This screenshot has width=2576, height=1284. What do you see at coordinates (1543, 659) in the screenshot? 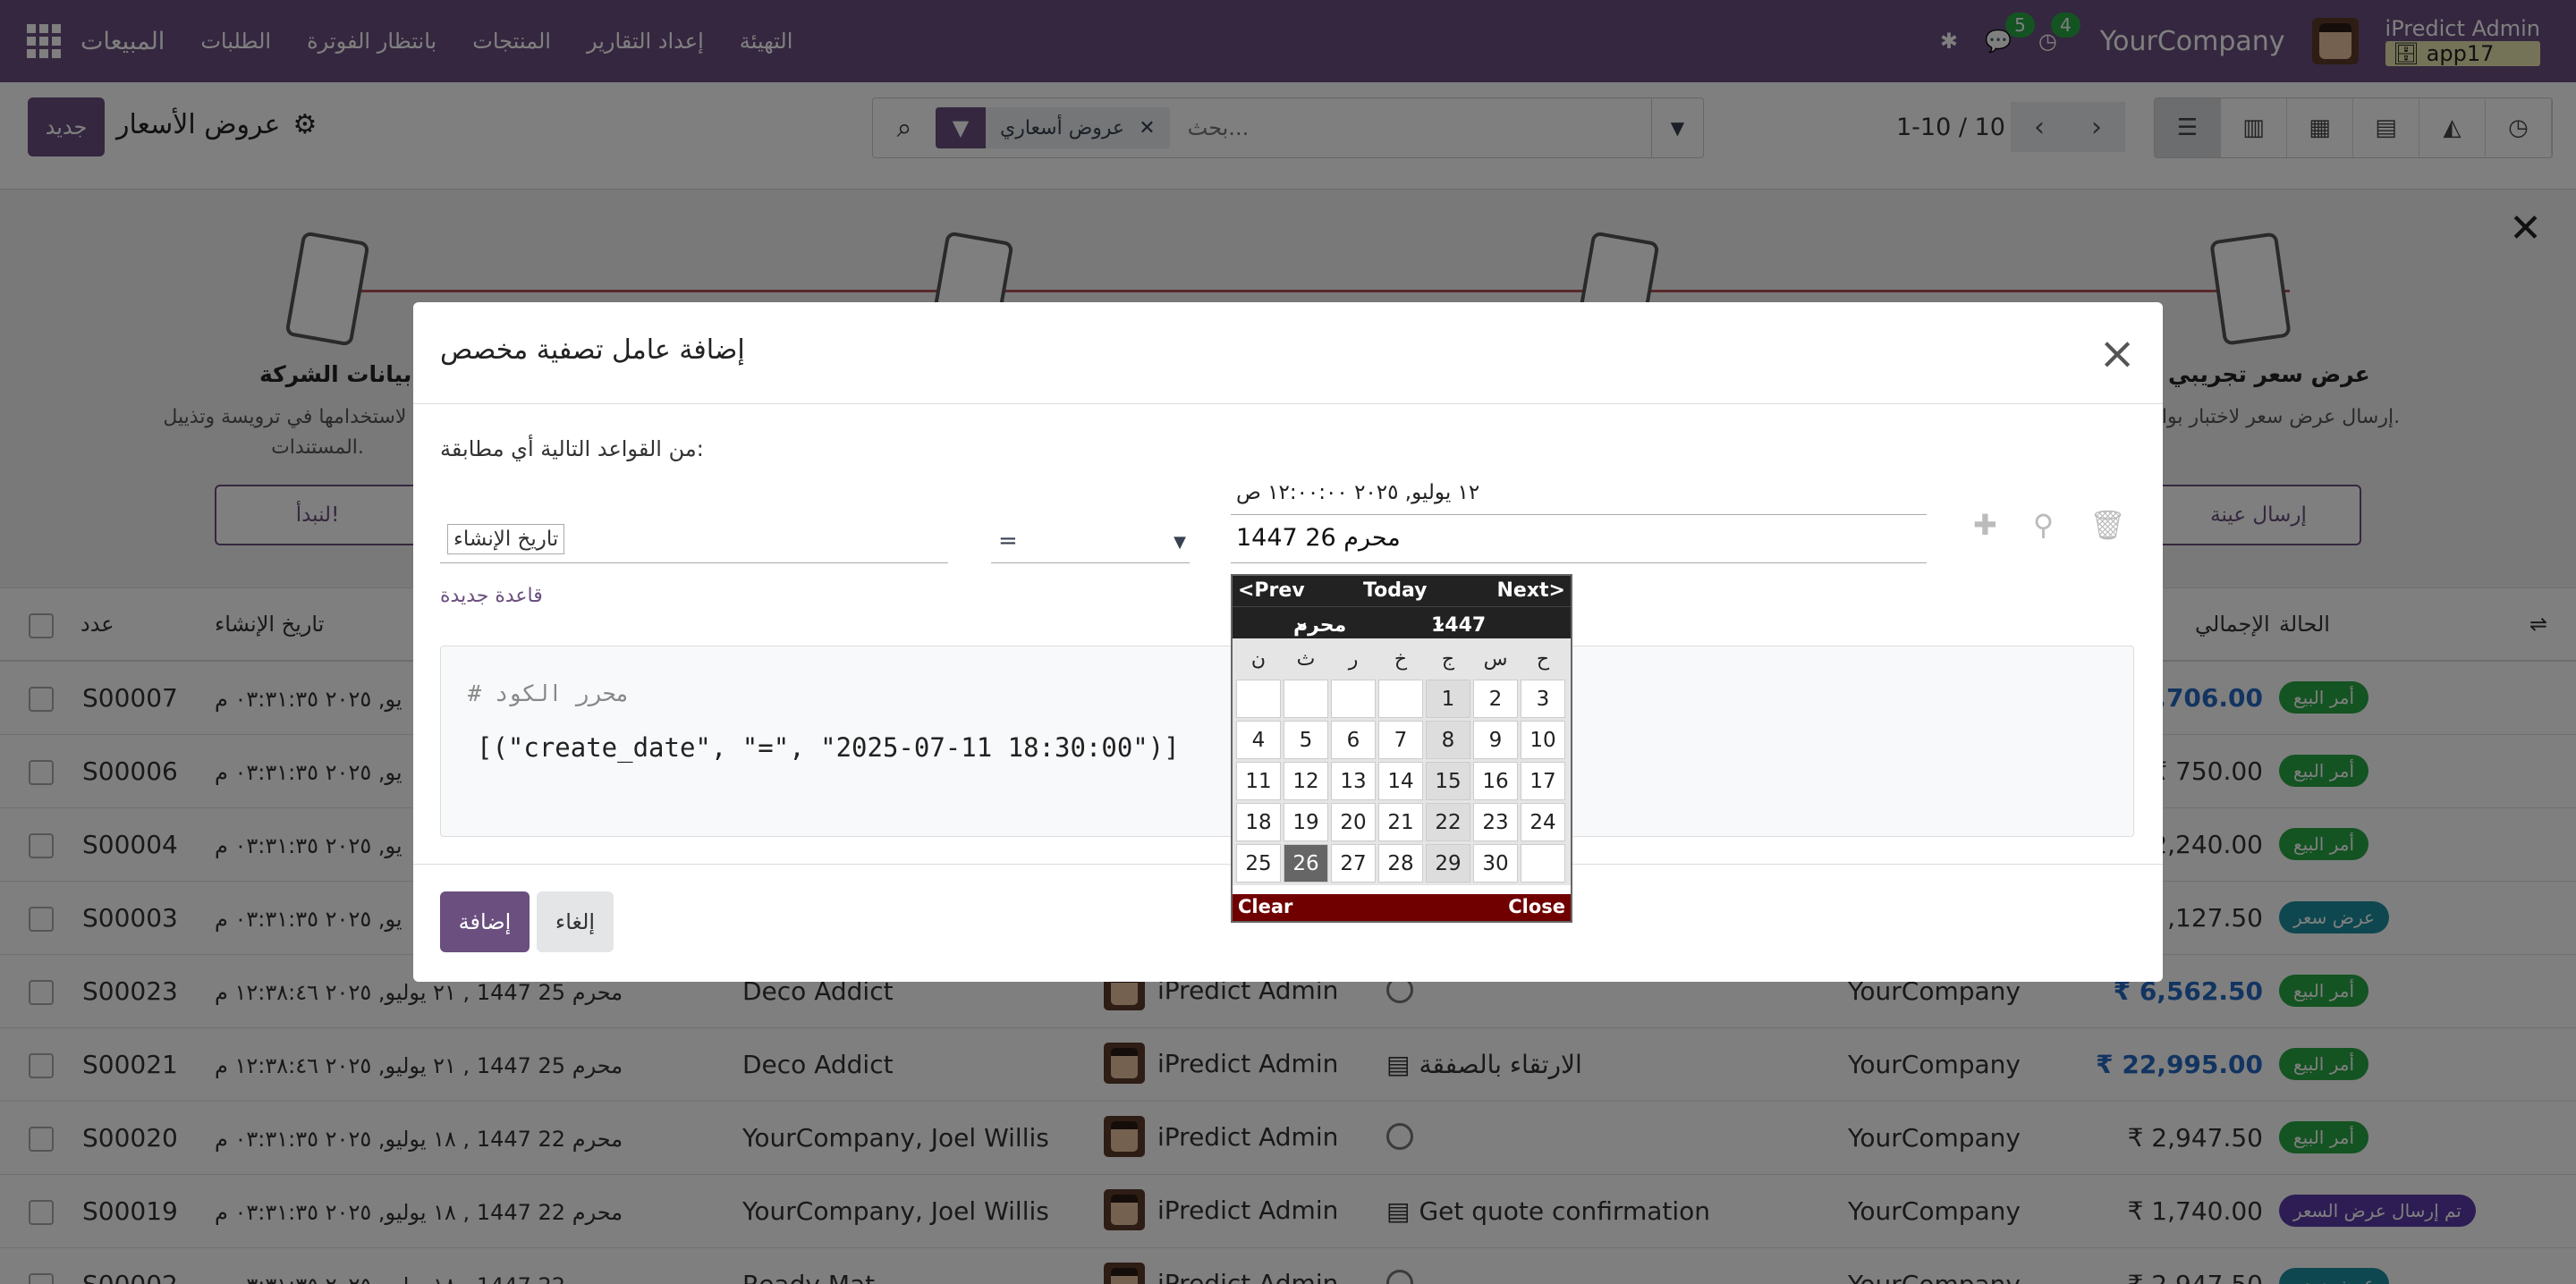
I see `weekday-header: ح` at bounding box center [1543, 659].